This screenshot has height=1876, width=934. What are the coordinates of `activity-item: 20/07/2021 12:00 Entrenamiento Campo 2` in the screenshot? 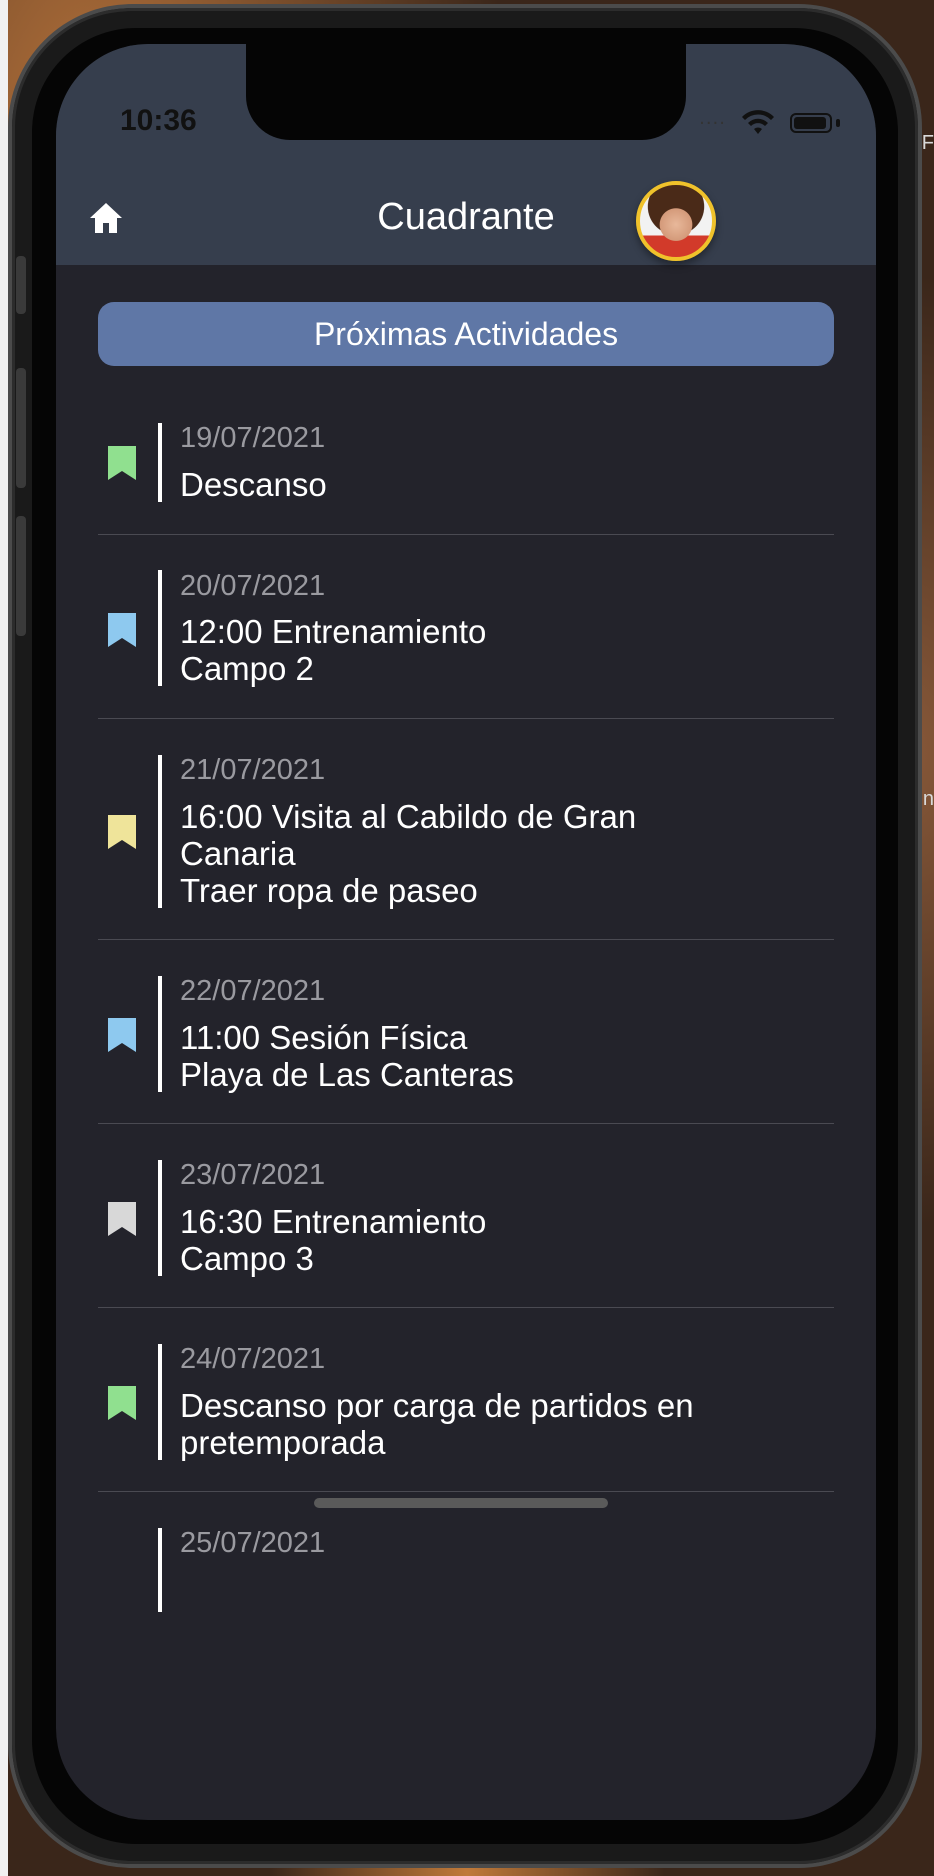 It's located at (466, 627).